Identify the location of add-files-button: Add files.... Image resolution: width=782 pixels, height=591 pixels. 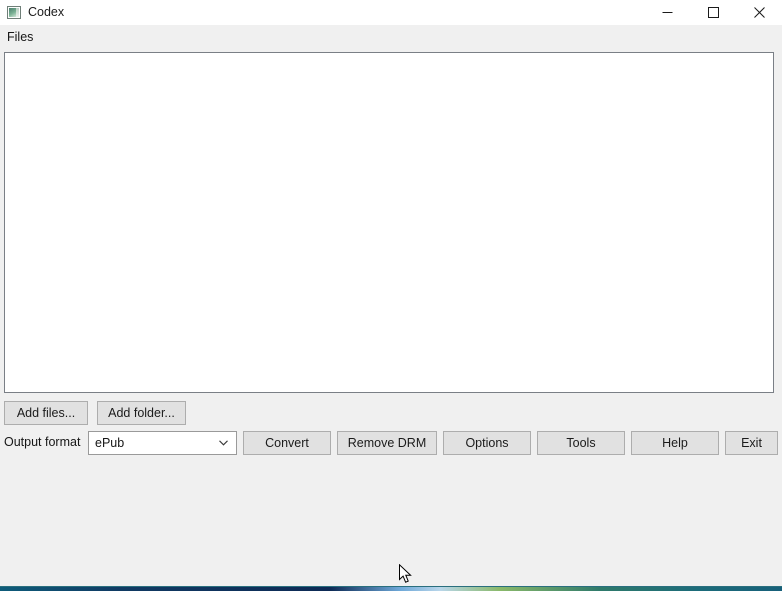
(46, 413).